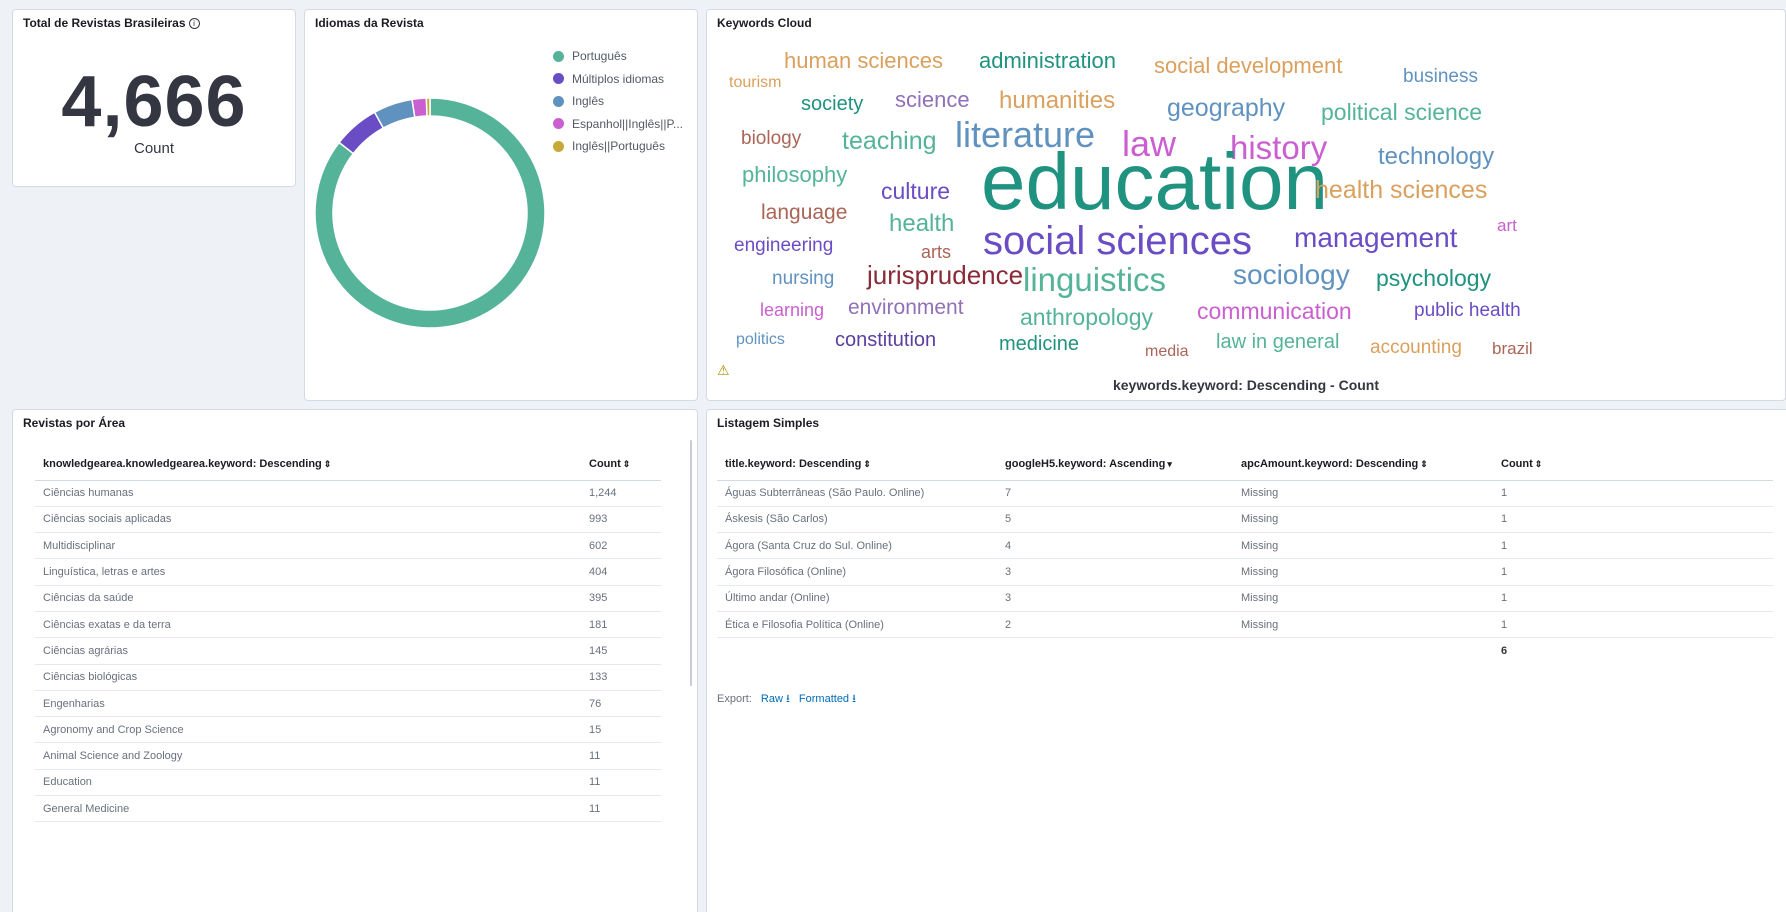 The width and height of the screenshot is (1786, 912). Describe the element at coordinates (1277, 342) in the screenshot. I see `cloud-word: law in general` at that location.